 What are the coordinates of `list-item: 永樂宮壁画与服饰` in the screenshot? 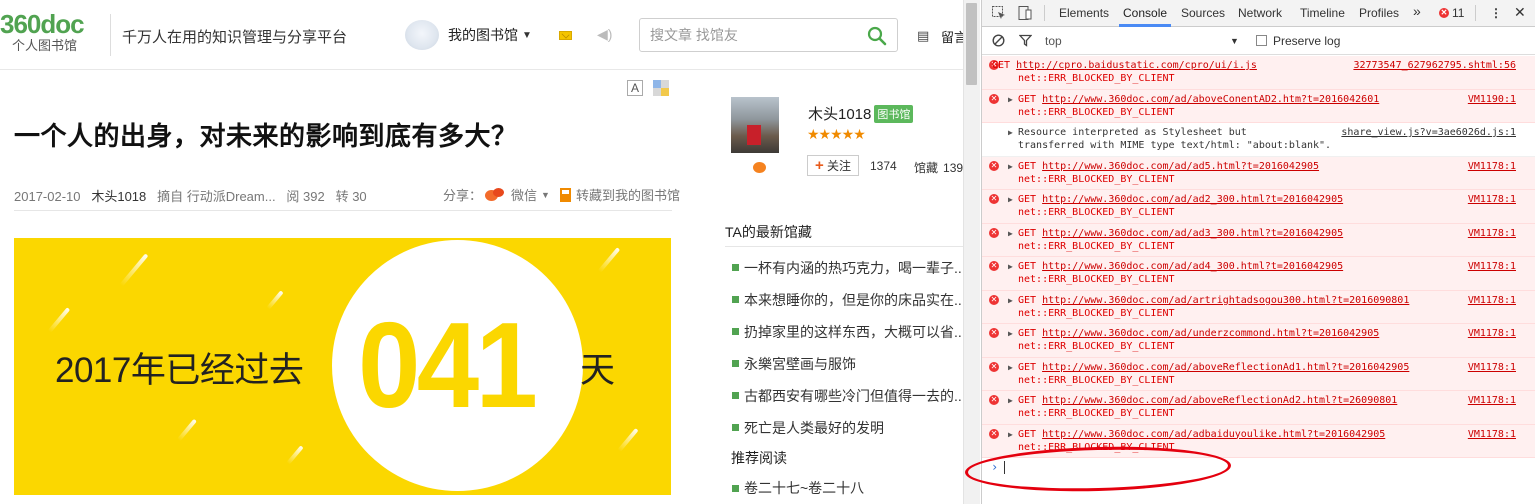 It's located at (847, 367).